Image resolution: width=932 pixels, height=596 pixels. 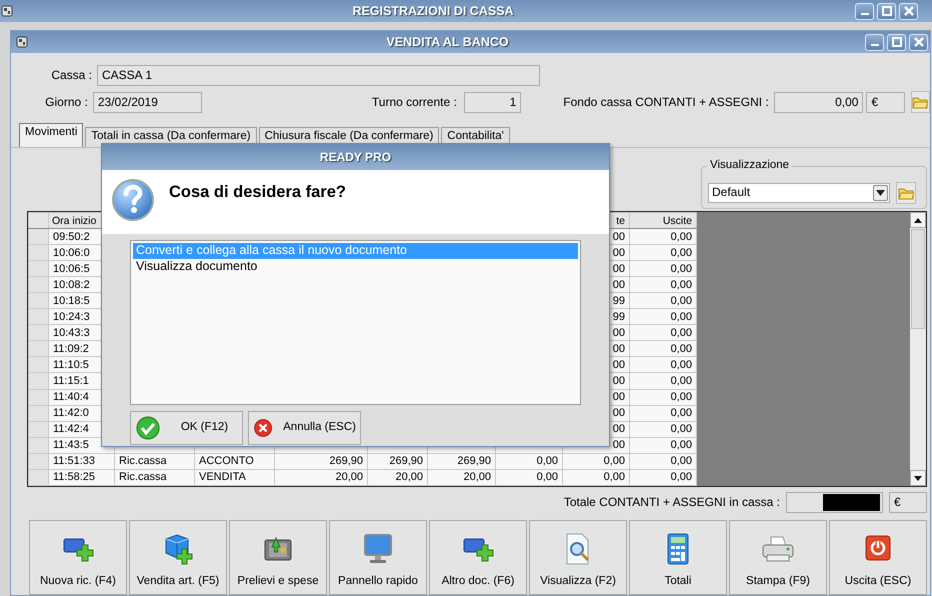 What do you see at coordinates (778, 557) in the screenshot?
I see `toolbar-button: Stampa (F9)` at bounding box center [778, 557].